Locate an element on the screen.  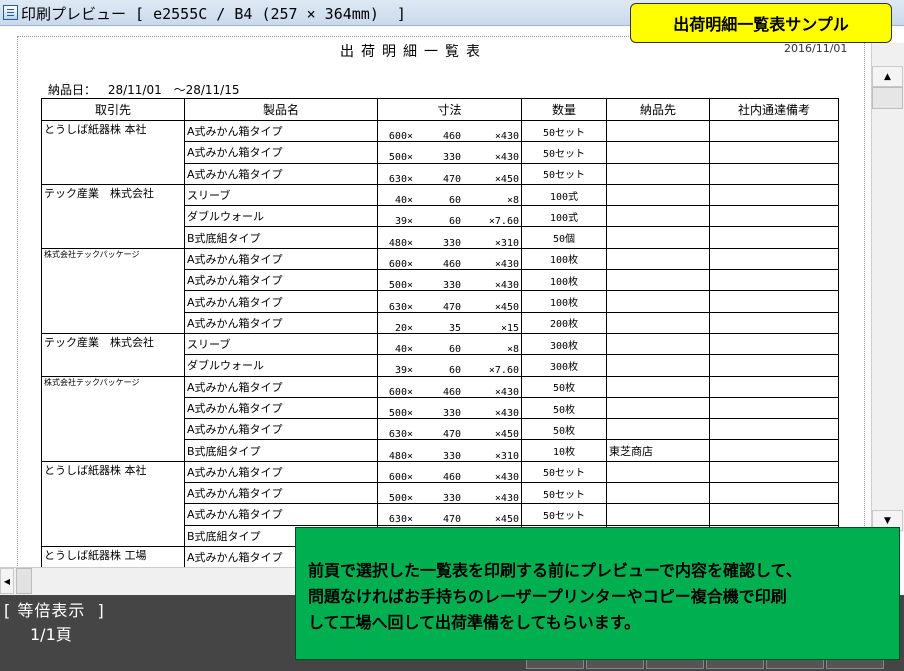
dimension-value: ×310 is located at coordinates (506, 456).